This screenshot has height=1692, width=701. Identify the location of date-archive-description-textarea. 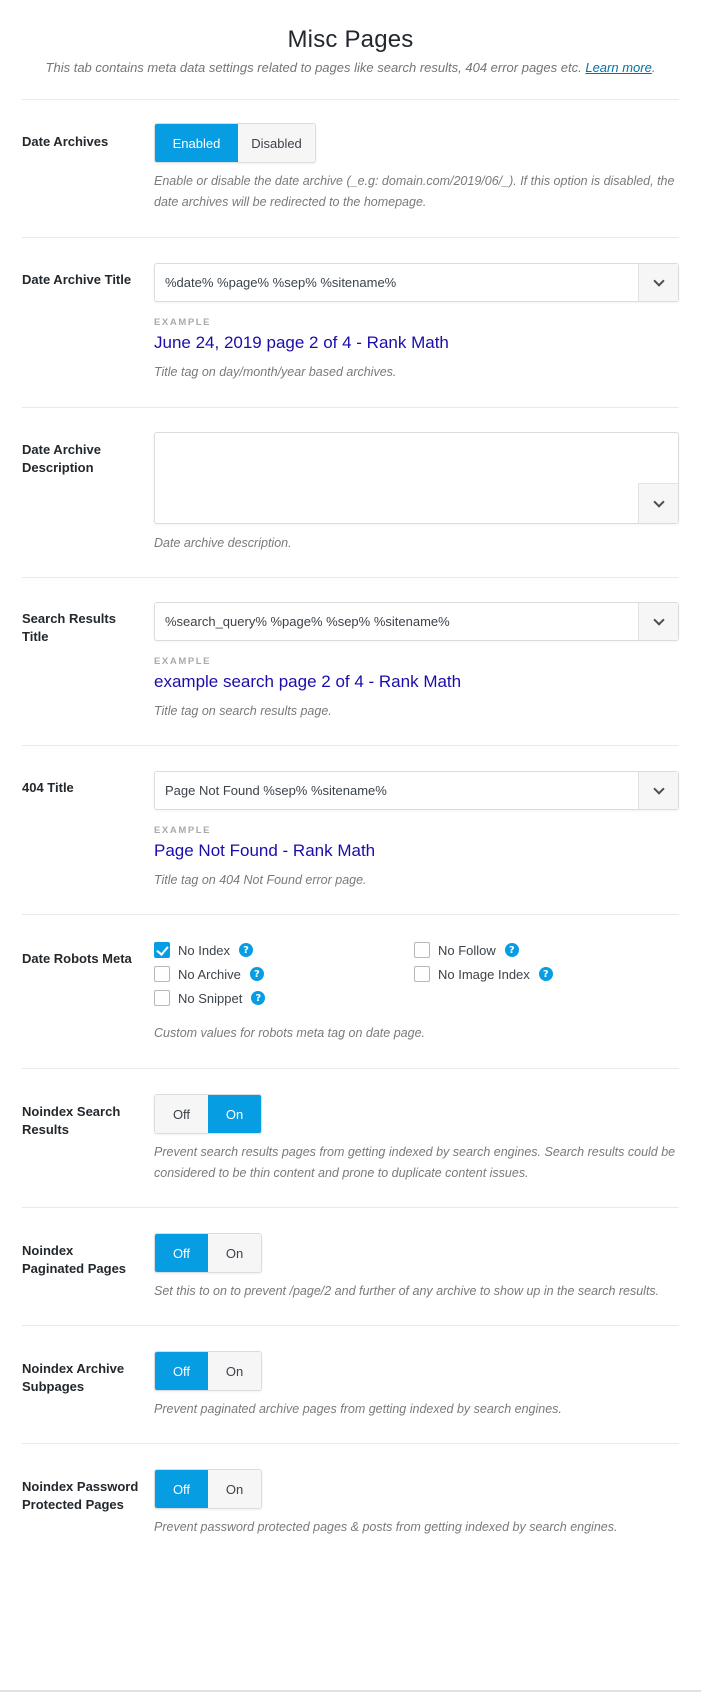
(396, 478).